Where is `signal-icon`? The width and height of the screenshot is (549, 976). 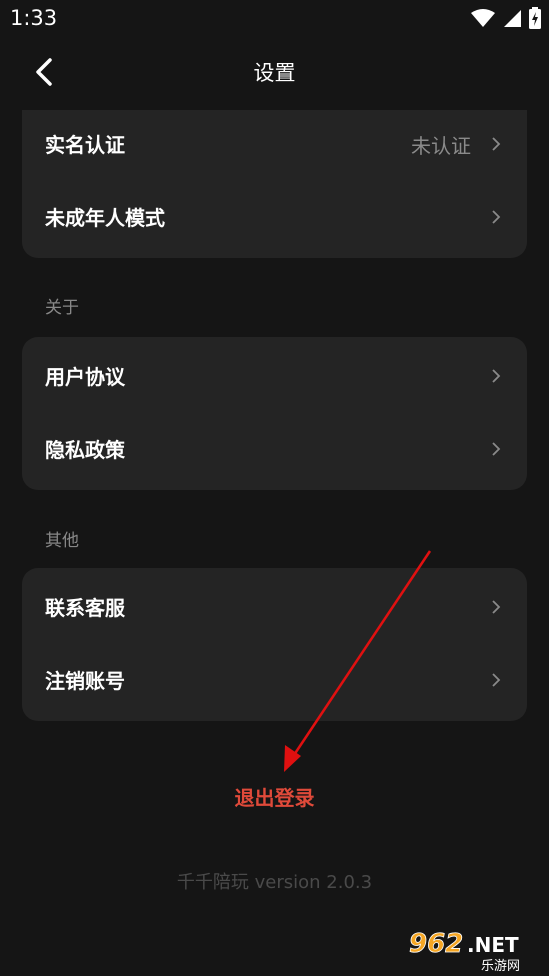
signal-icon is located at coordinates (512, 20).